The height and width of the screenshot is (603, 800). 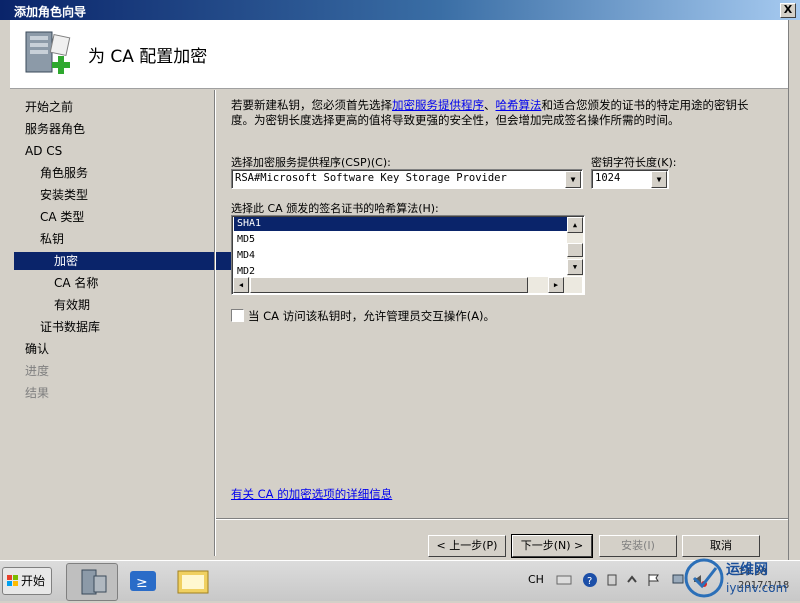 What do you see at coordinates (126, 195) in the screenshot?
I see `nav-item-setup-type: 安装类型` at bounding box center [126, 195].